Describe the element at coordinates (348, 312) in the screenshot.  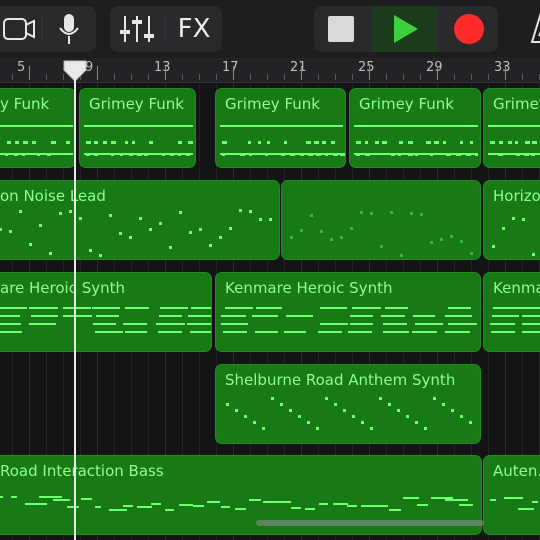
I see `midi-region: Kenmare Heroic Synth` at that location.